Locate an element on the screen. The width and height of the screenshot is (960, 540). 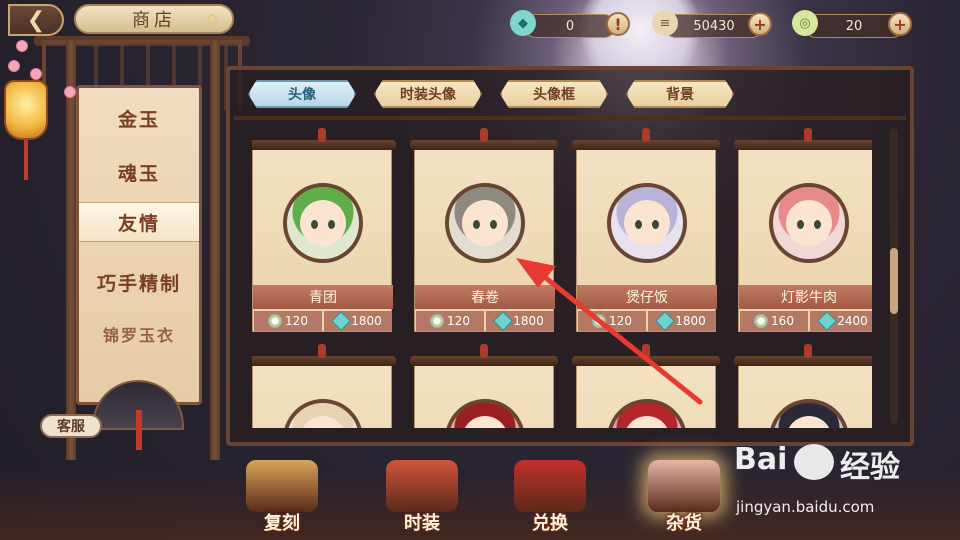
coin-price: 160 is located at coordinates (774, 321).